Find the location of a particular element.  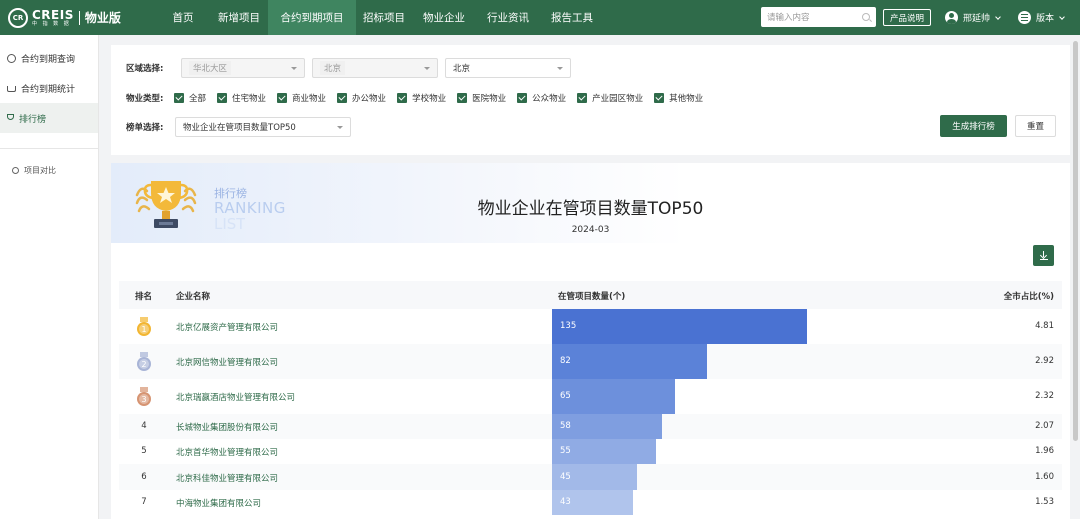

download-icon is located at coordinates (1043, 255).